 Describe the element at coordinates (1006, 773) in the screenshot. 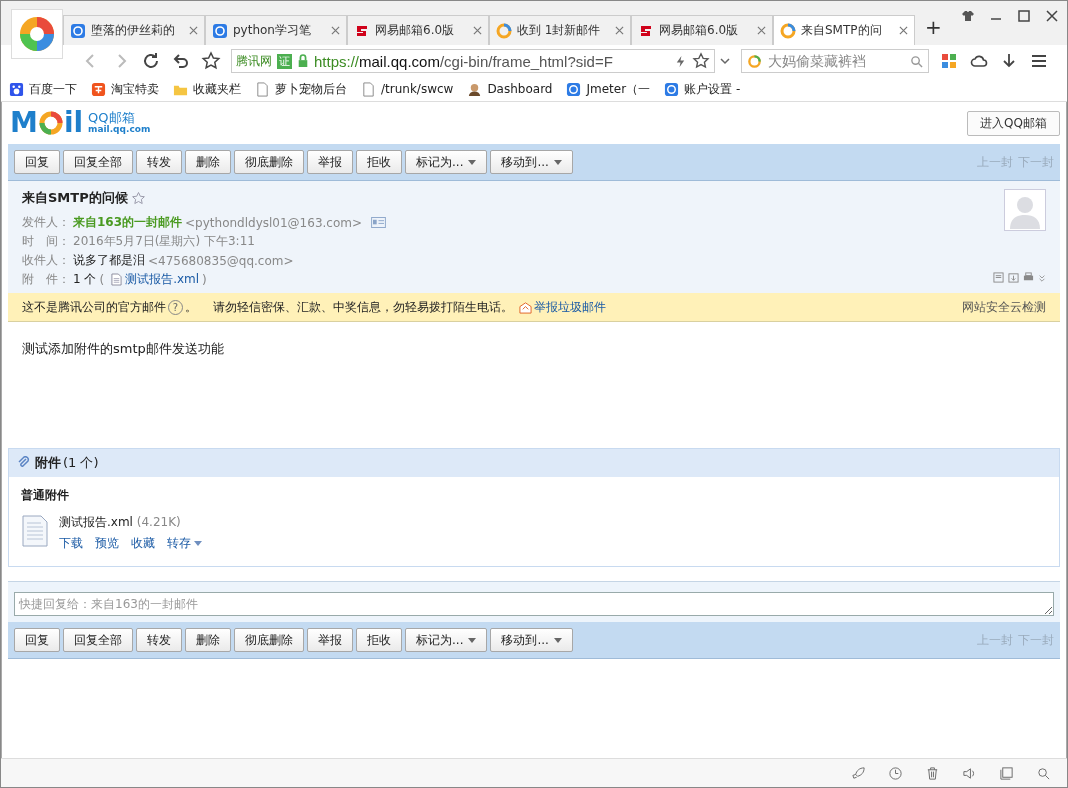

I see `window-icon` at that location.